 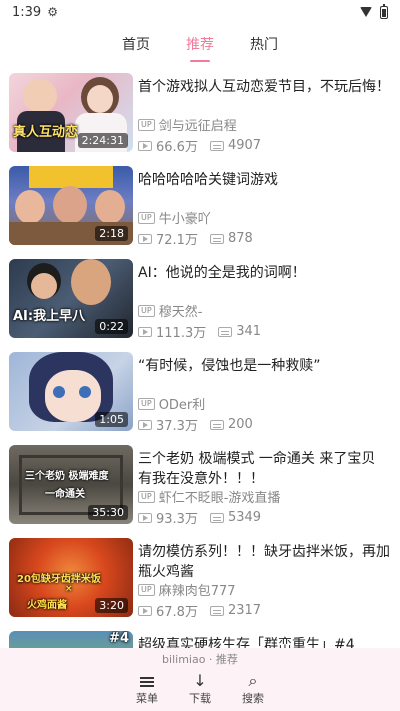 What do you see at coordinates (177, 612) in the screenshot?
I see `view-count: 67.8万` at bounding box center [177, 612].